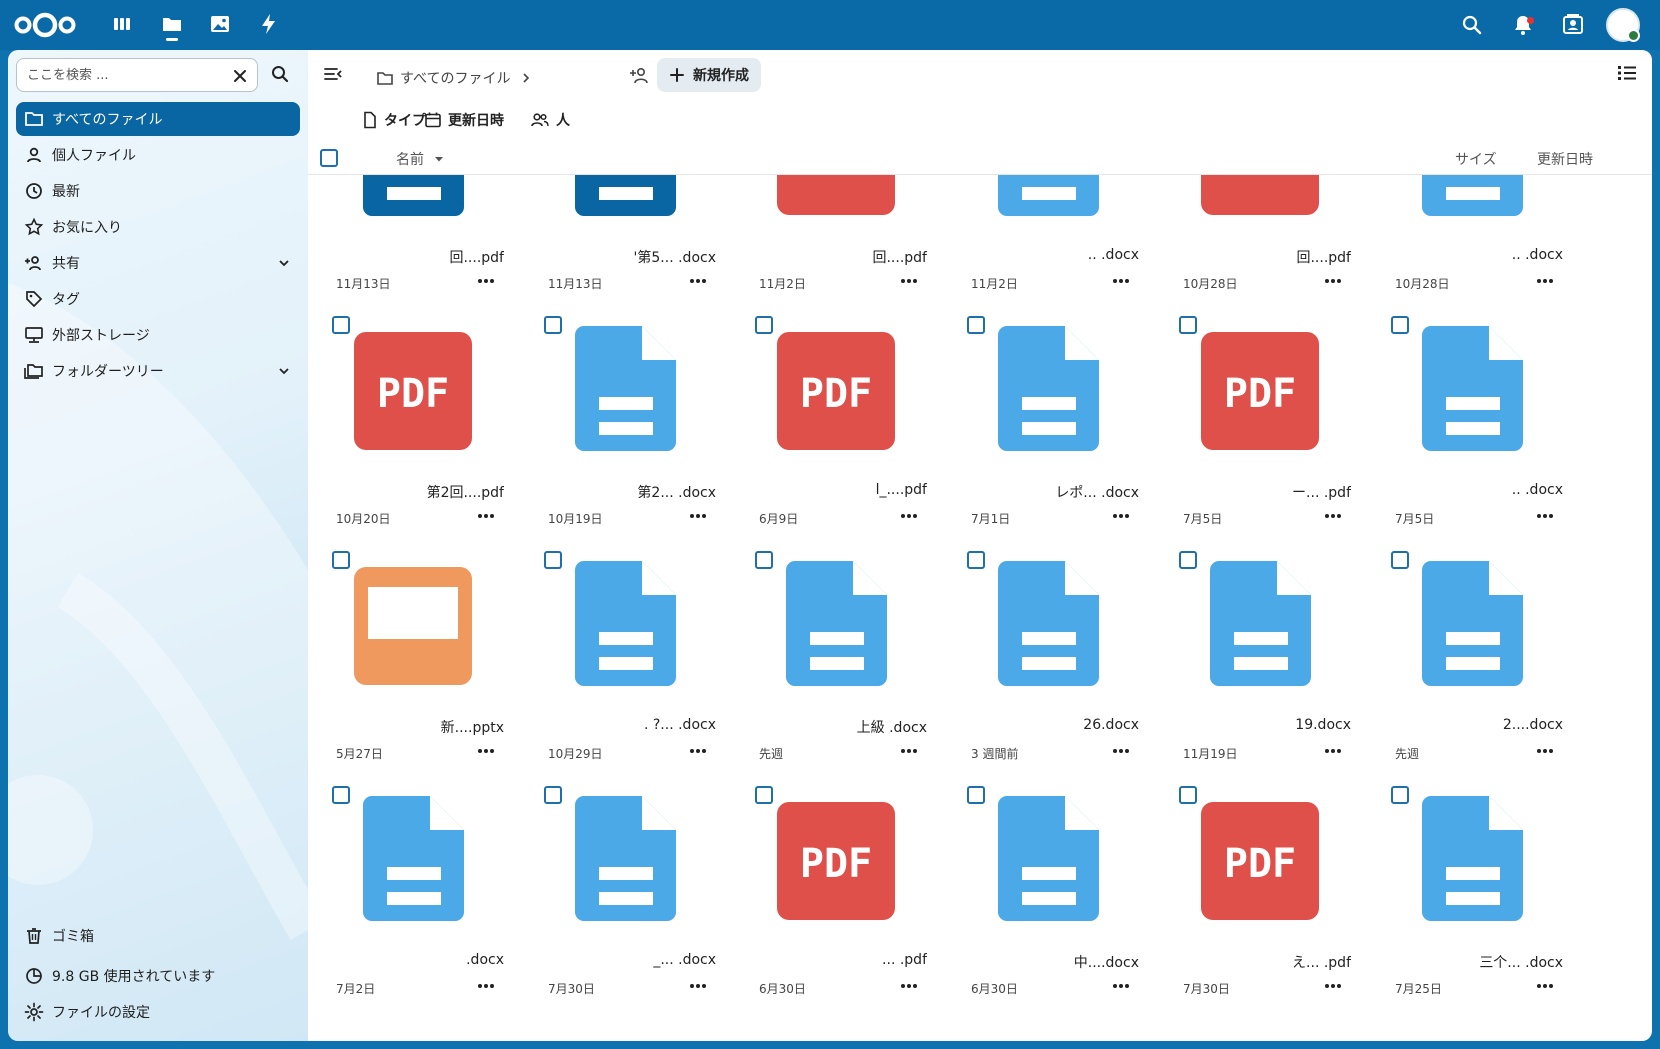 Image resolution: width=1660 pixels, height=1049 pixels. What do you see at coordinates (626, 417) in the screenshot?
I see `file-tile: 第2... .docx 10月19日` at bounding box center [626, 417].